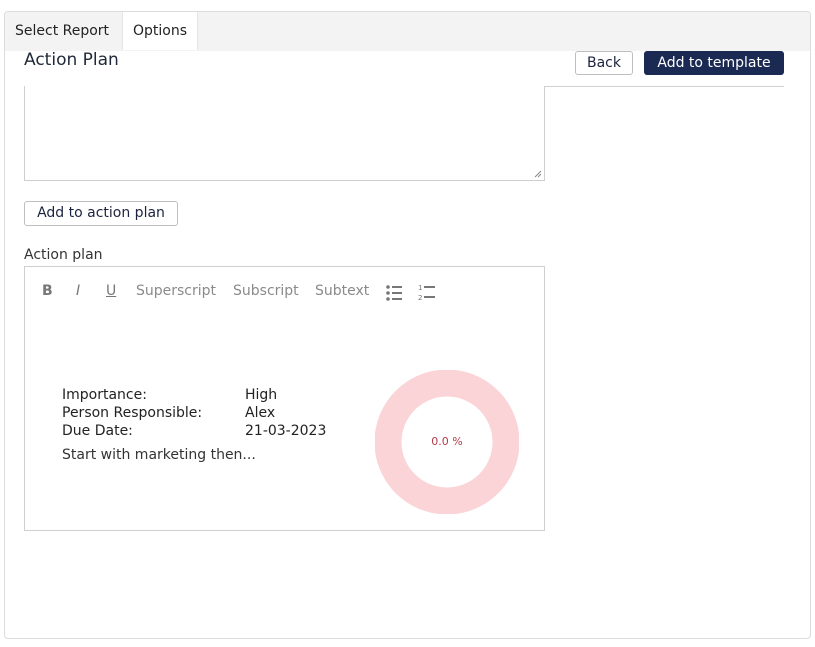 This screenshot has height=647, width=815. What do you see at coordinates (407, 31) in the screenshot?
I see `tab-bar: Select Report Options` at bounding box center [407, 31].